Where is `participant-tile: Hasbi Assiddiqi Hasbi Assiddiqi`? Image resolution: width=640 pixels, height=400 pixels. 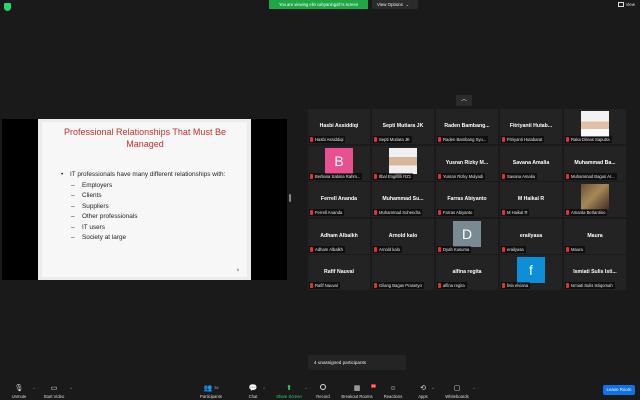
participant-tile: Hasbi Assiddiqi Hasbi Assiddiqi is located at coordinates (339, 126).